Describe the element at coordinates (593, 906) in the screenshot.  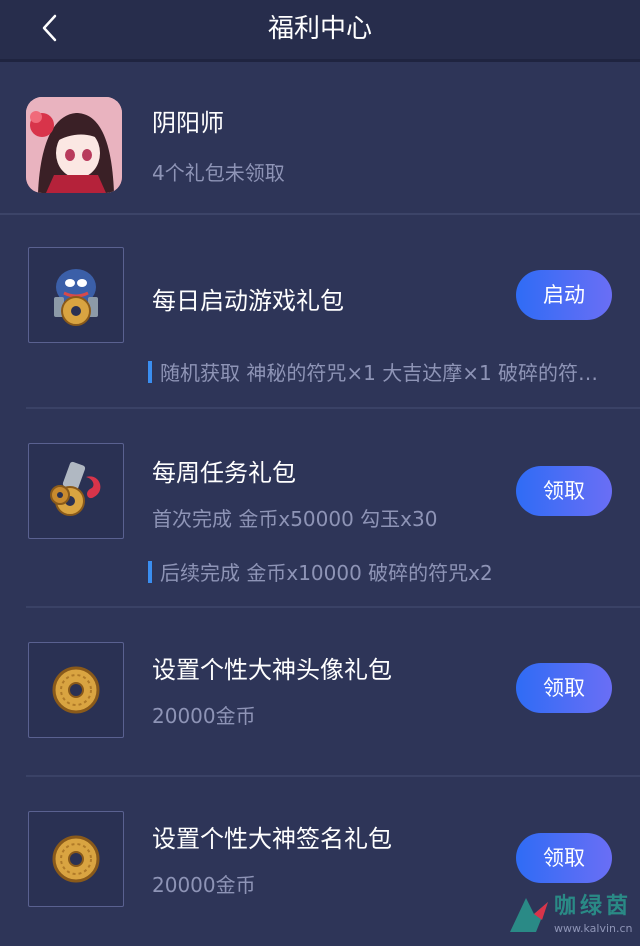
I see `watermark-text: 咖绿茵` at that location.